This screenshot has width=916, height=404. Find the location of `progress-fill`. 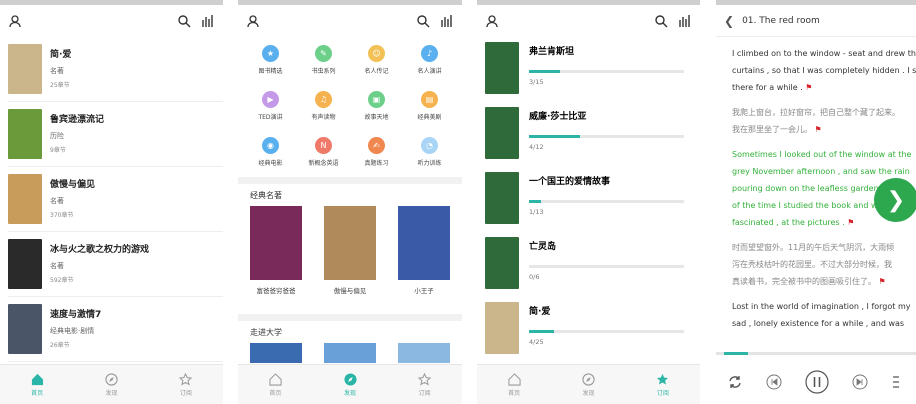

progress-fill is located at coordinates (544, 71).